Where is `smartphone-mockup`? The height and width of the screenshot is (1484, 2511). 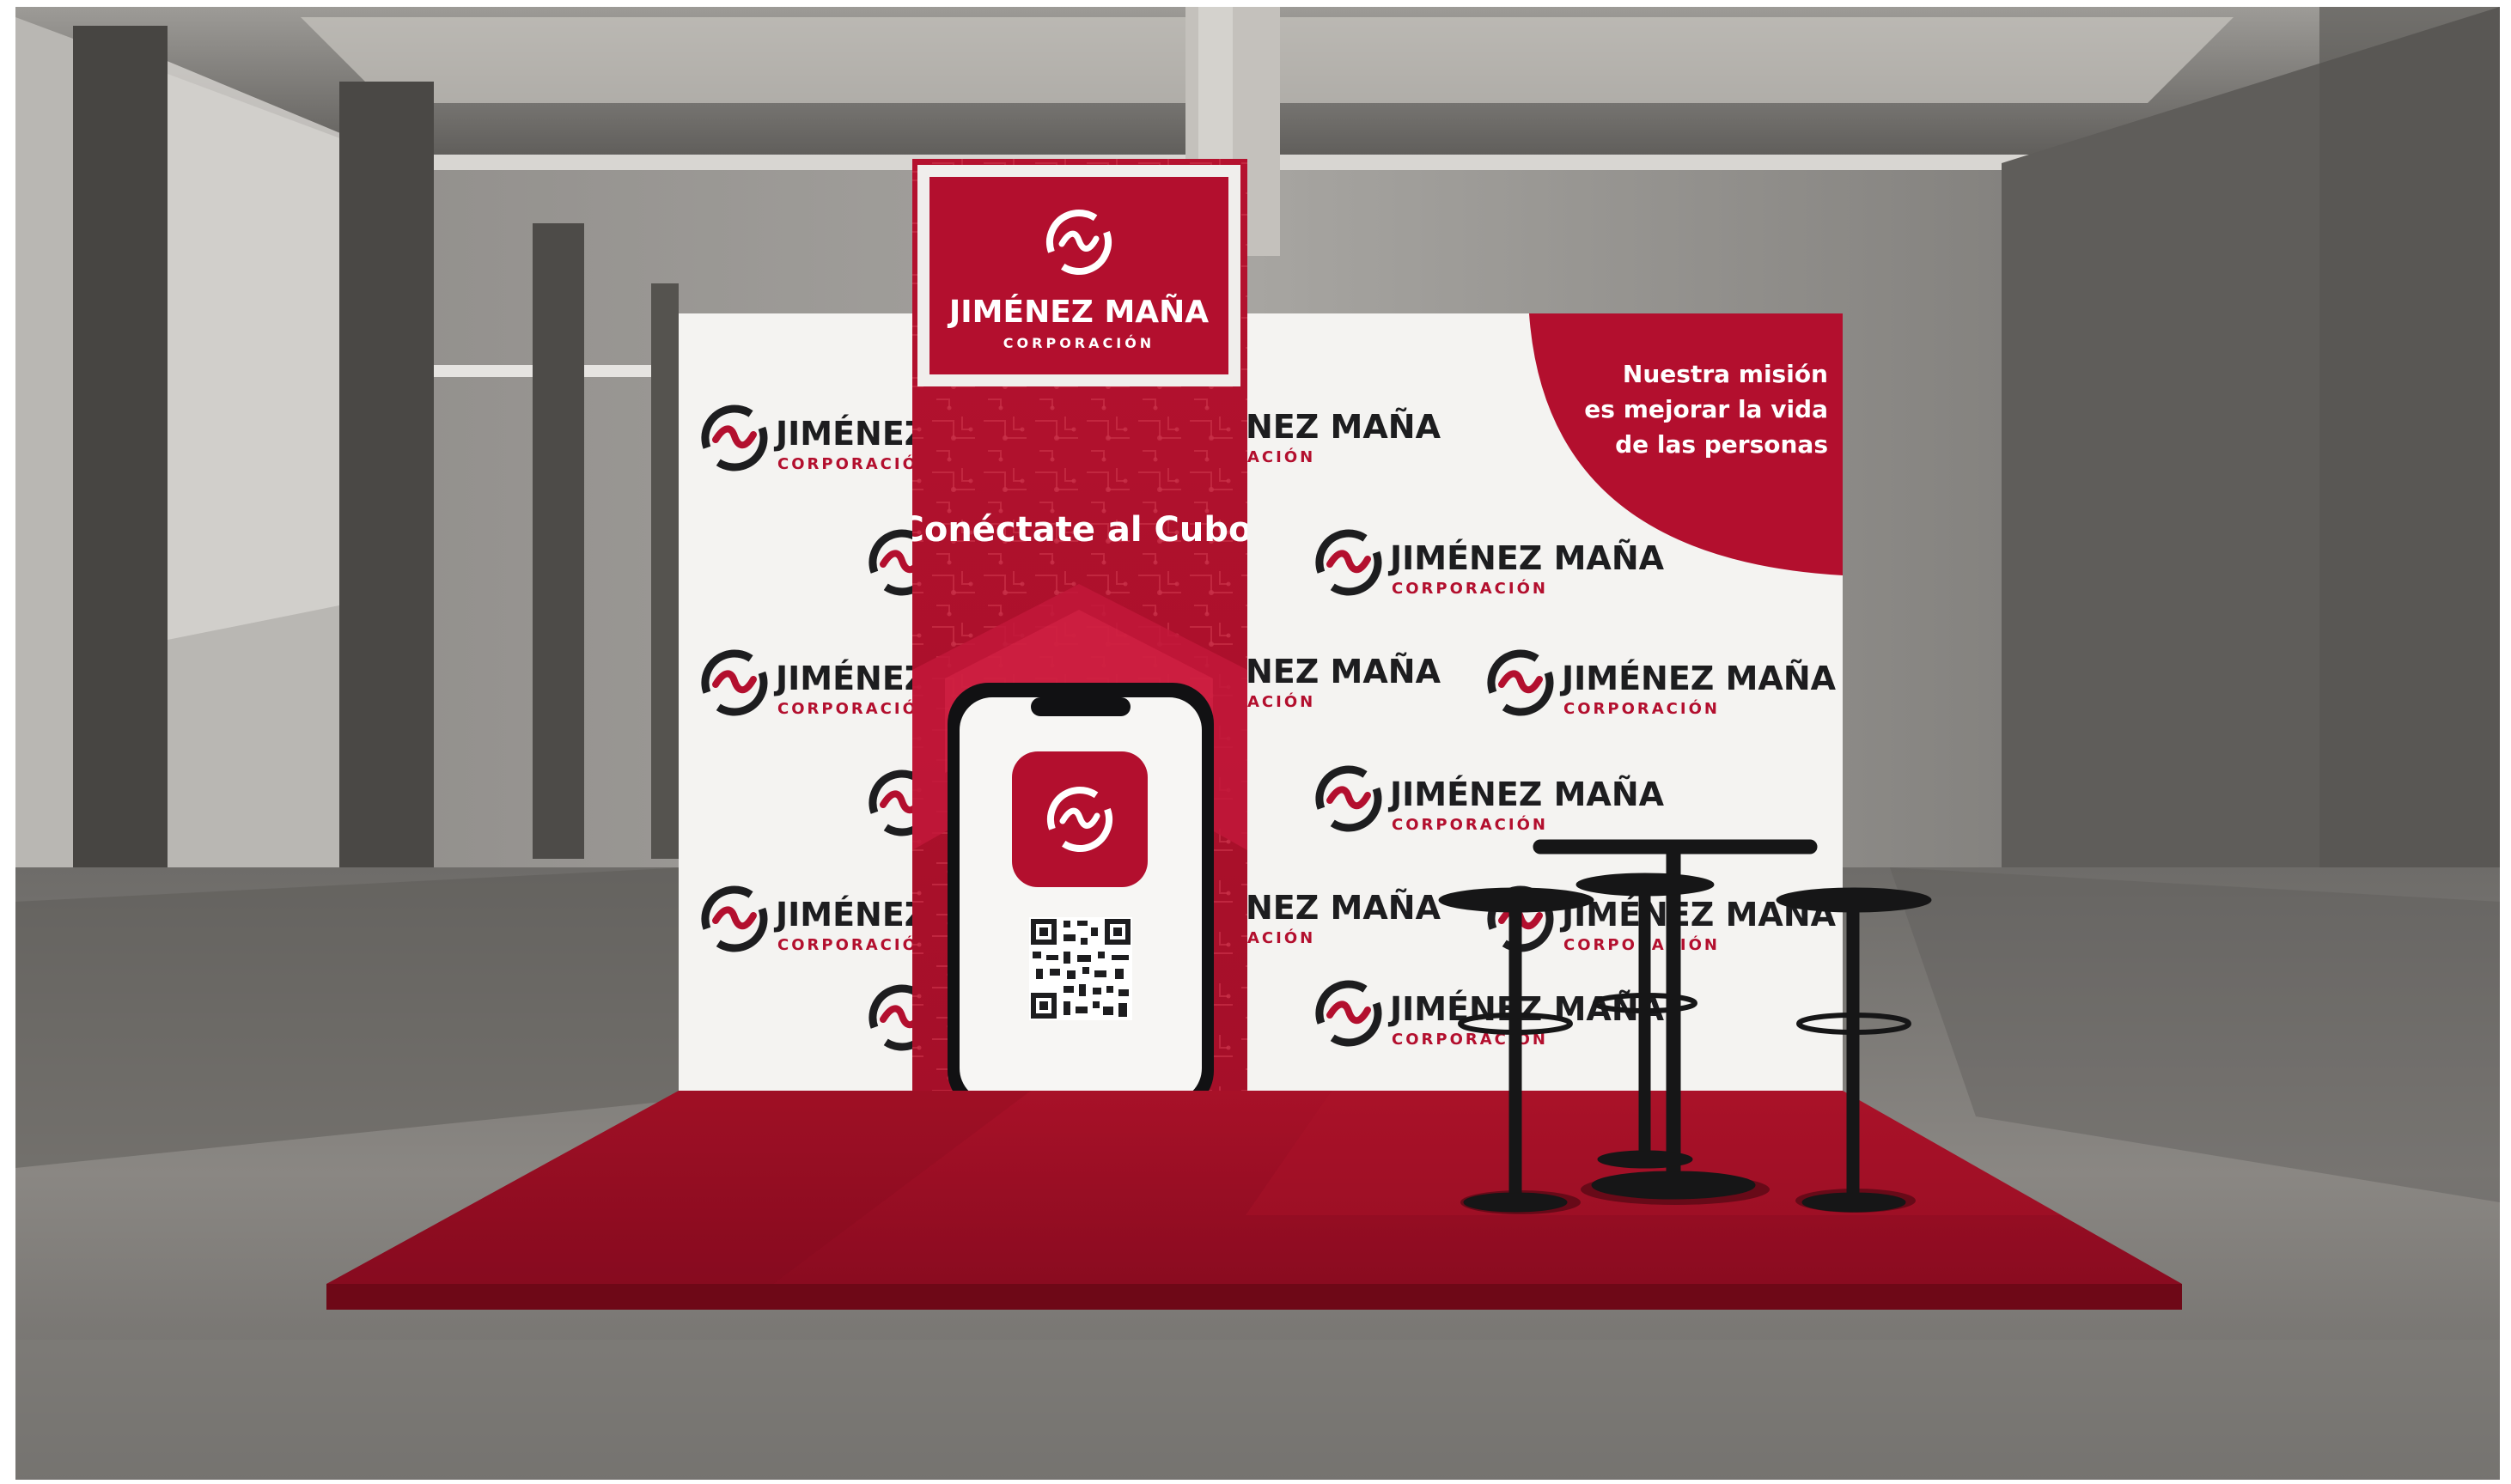 smartphone-mockup is located at coordinates (1081, 889).